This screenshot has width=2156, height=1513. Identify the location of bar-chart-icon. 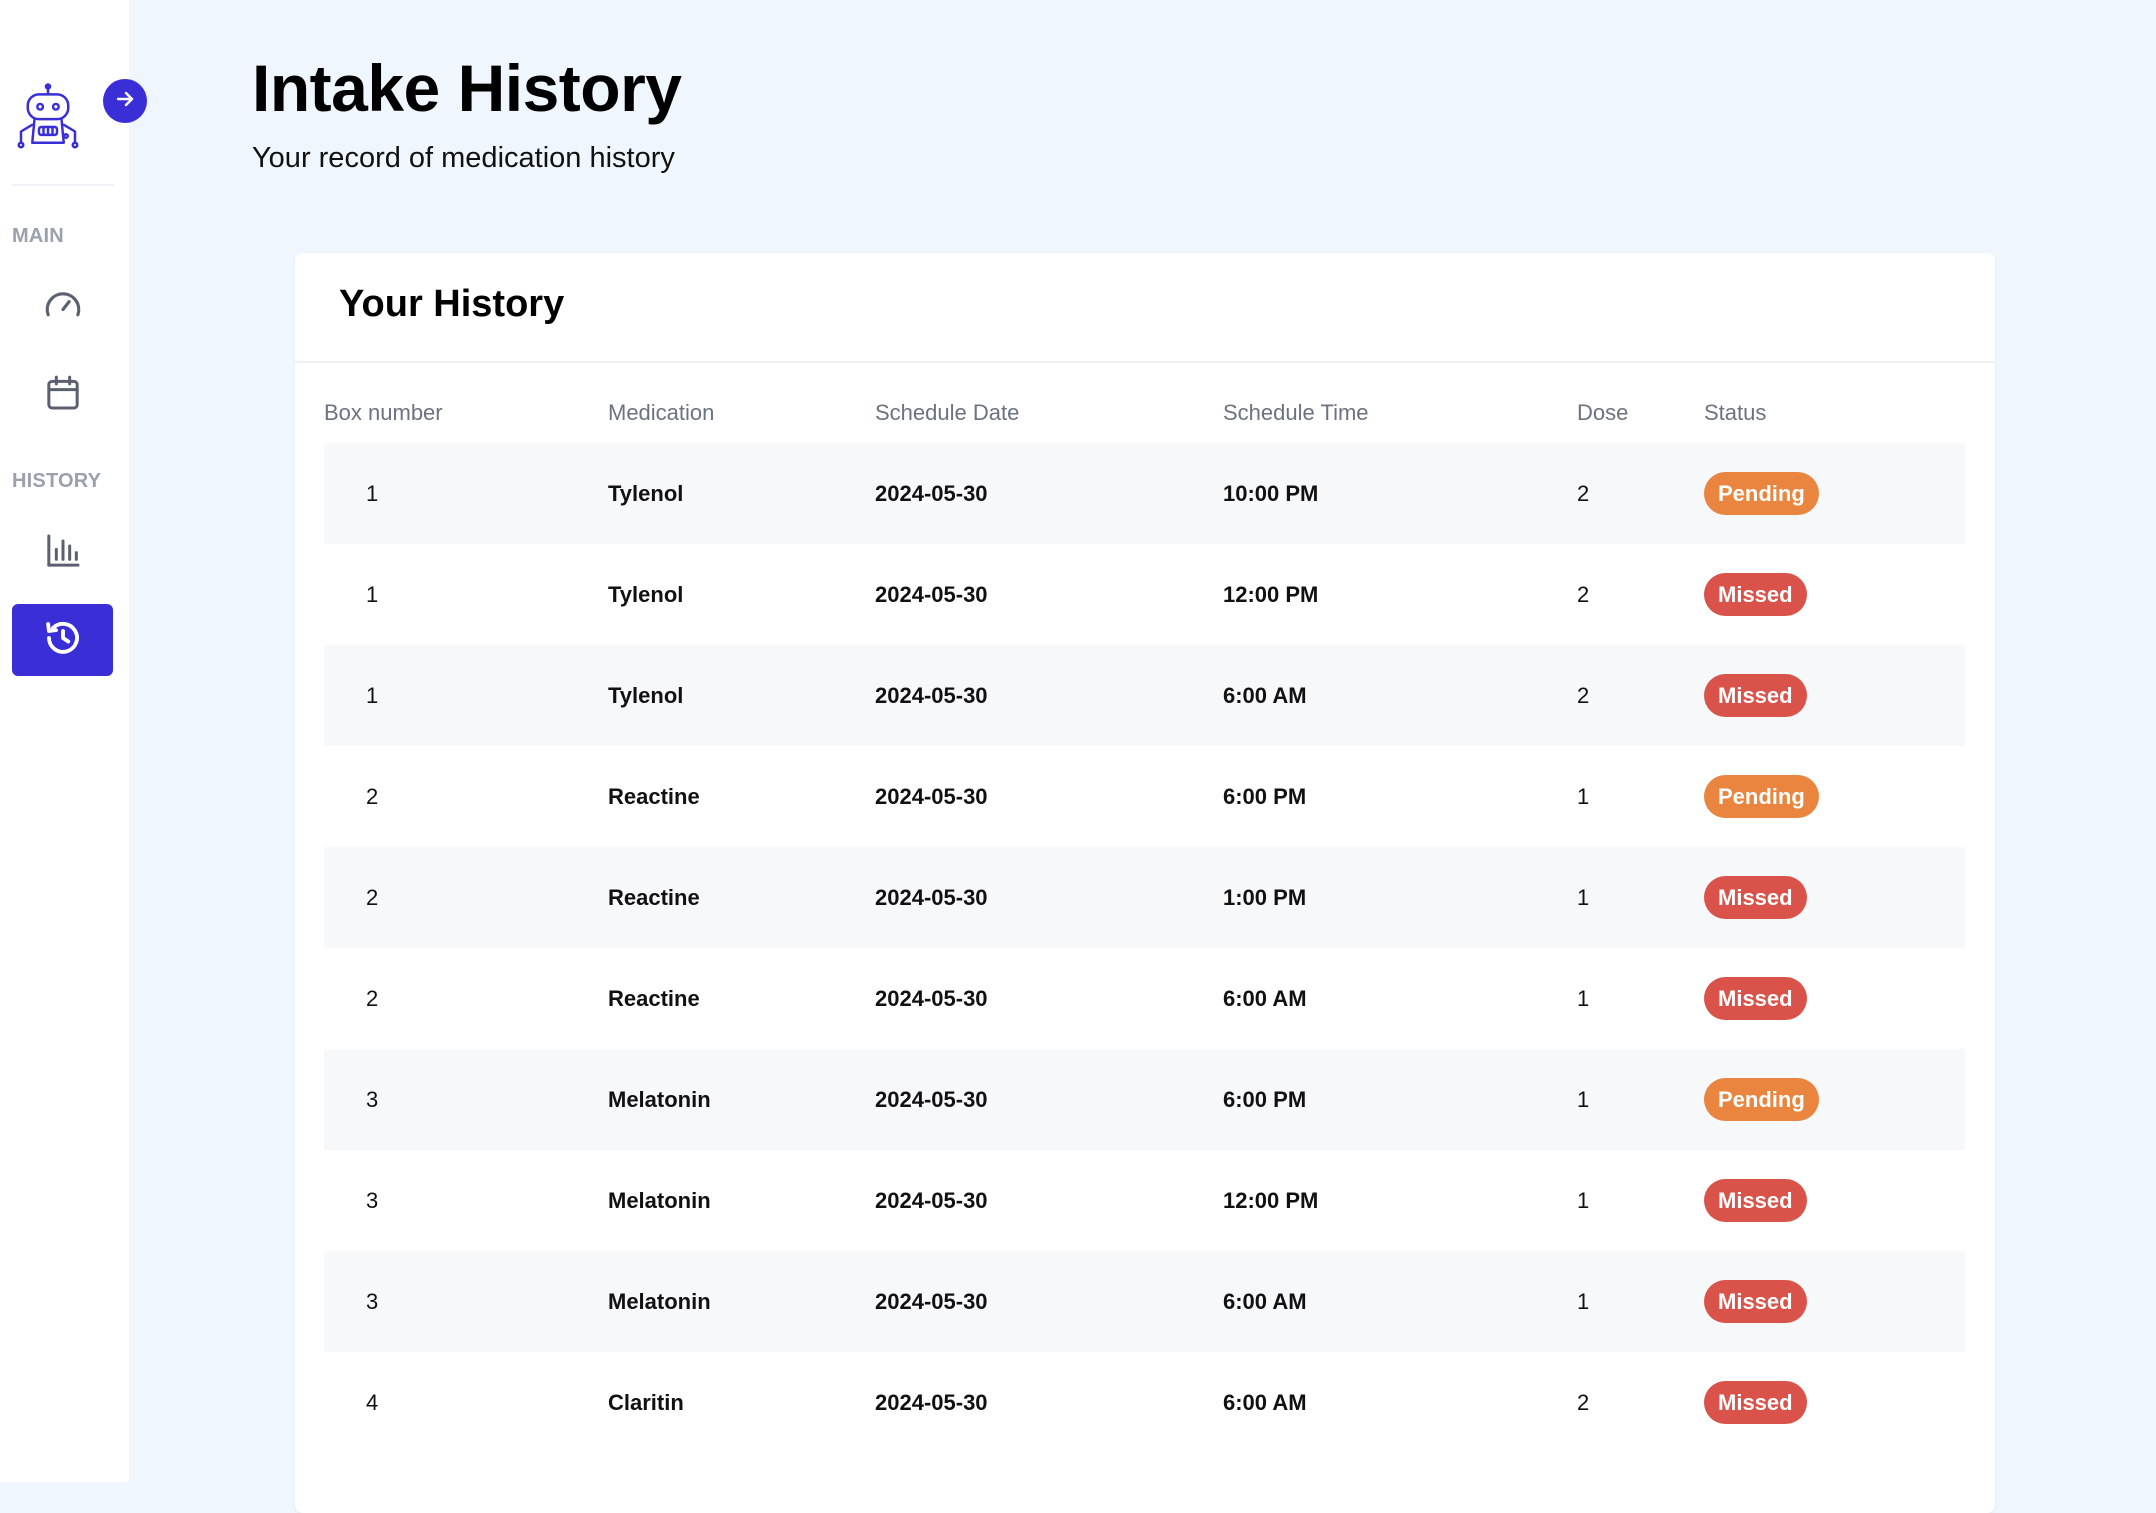
(63, 553).